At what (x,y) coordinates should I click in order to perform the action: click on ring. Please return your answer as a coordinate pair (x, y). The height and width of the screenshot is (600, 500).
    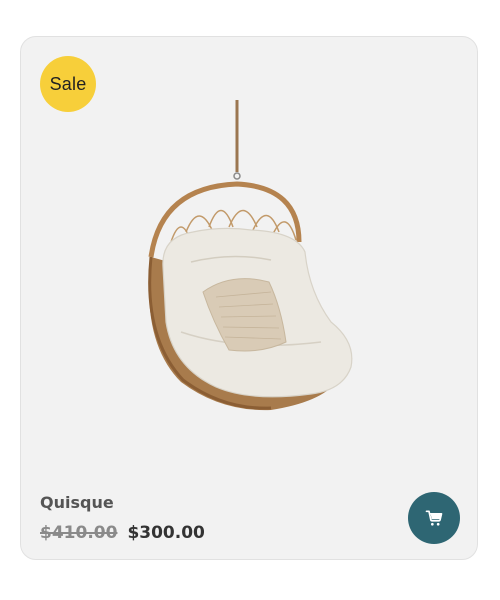
    Looking at the image, I should click on (237, 176).